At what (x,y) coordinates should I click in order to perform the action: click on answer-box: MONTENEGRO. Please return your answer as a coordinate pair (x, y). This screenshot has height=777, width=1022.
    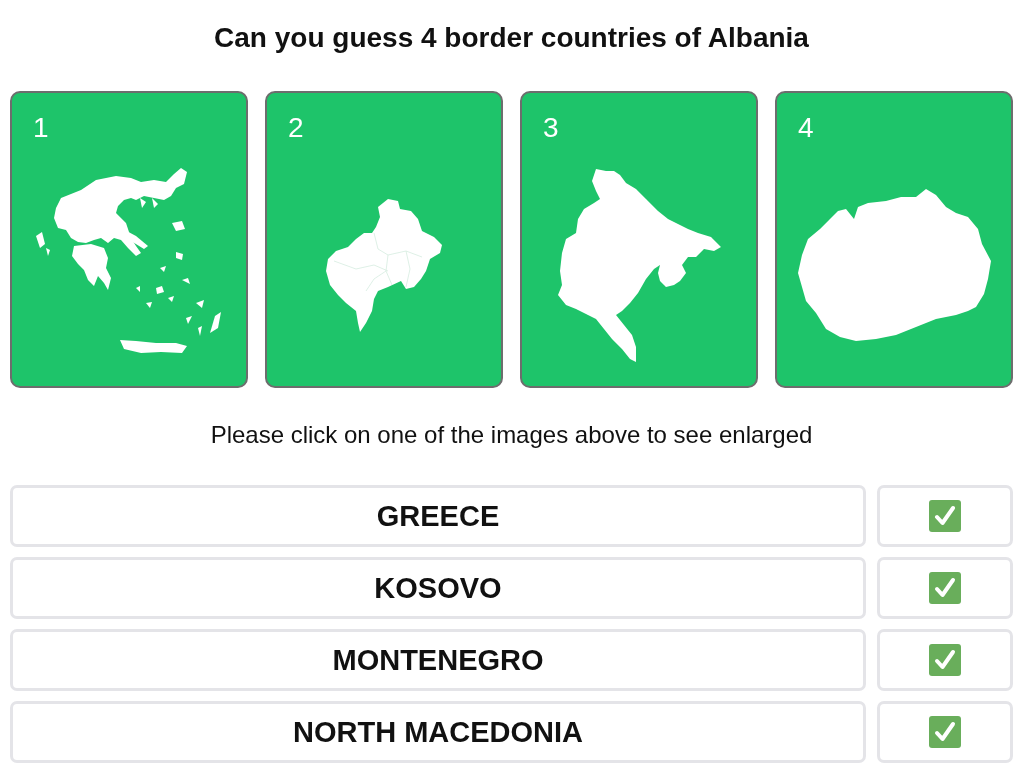
    Looking at the image, I should click on (438, 660).